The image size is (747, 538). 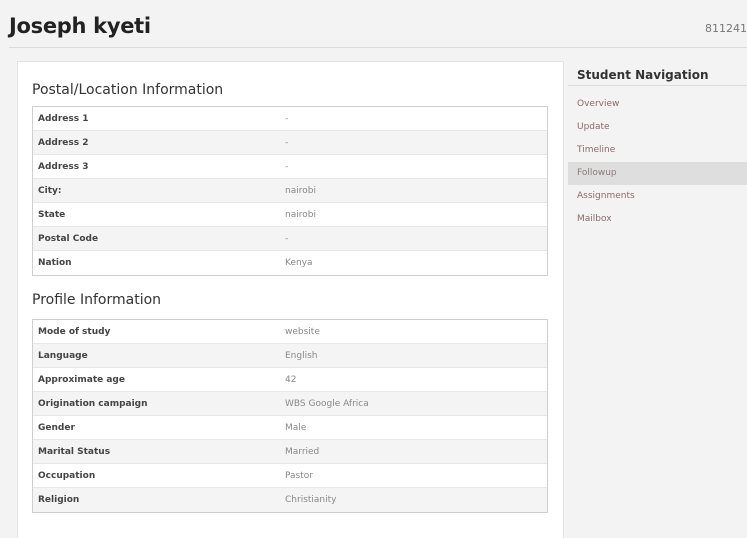 What do you see at coordinates (311, 500) in the screenshot?
I see `row-value: Christianity` at bounding box center [311, 500].